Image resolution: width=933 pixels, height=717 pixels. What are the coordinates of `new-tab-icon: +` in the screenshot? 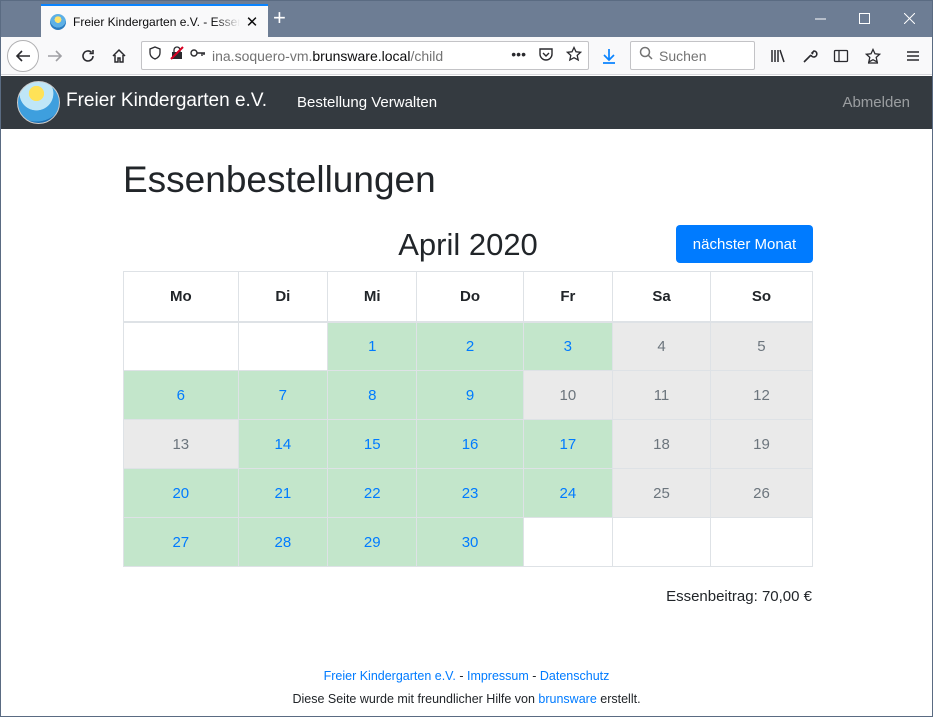 It's located at (279, 18).